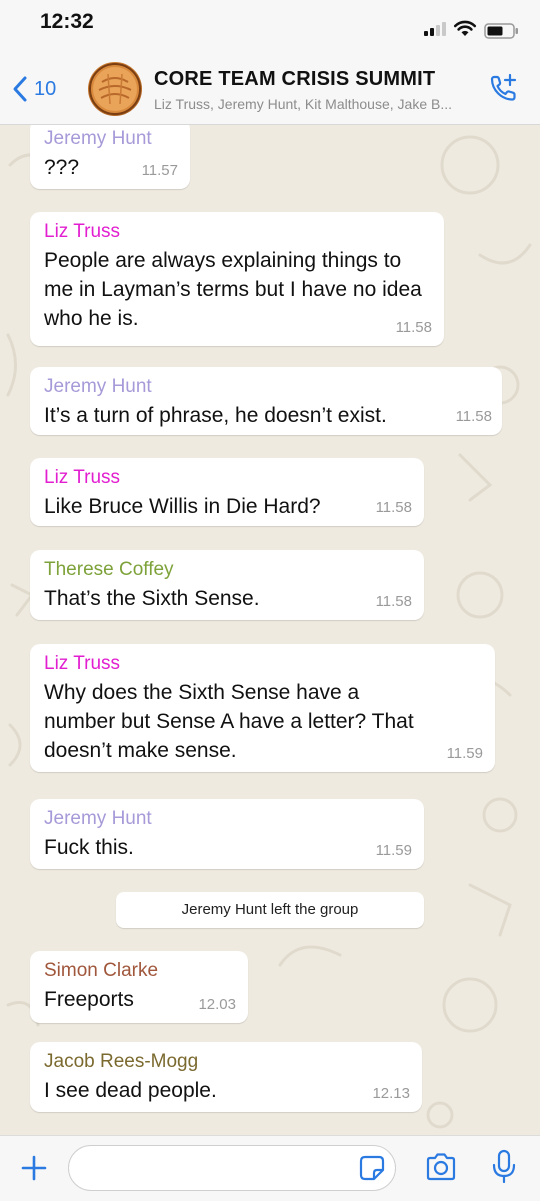  Describe the element at coordinates (232, 1168) in the screenshot. I see `message-input` at that location.